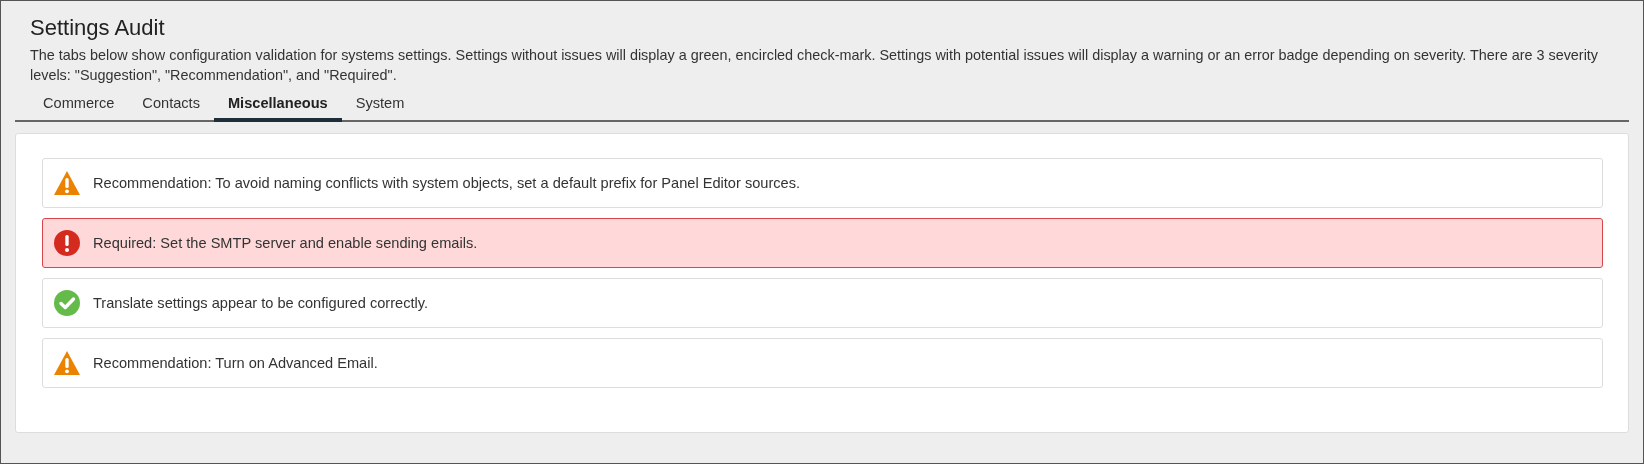 The height and width of the screenshot is (464, 1644). I want to click on tab: Miscellaneous, so click(277, 105).